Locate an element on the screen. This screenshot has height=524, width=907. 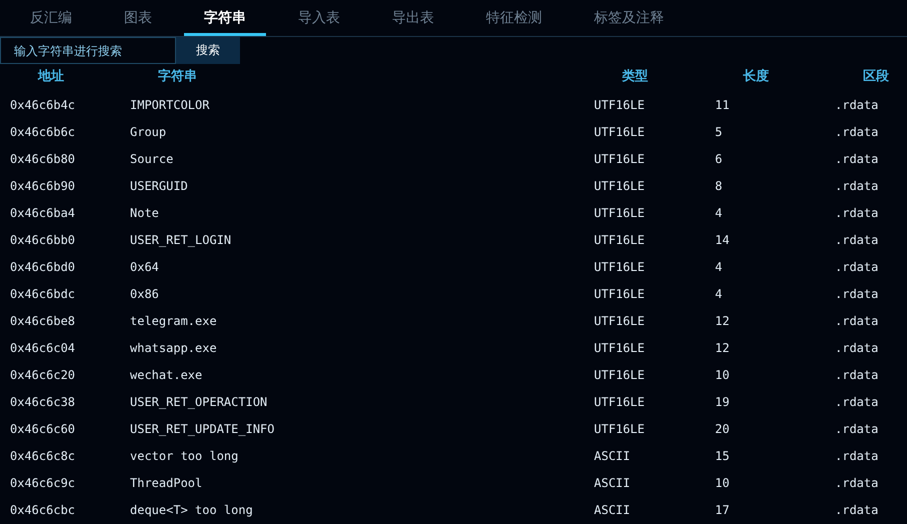
search-field: 输入字符串进行搜索 is located at coordinates (88, 50).